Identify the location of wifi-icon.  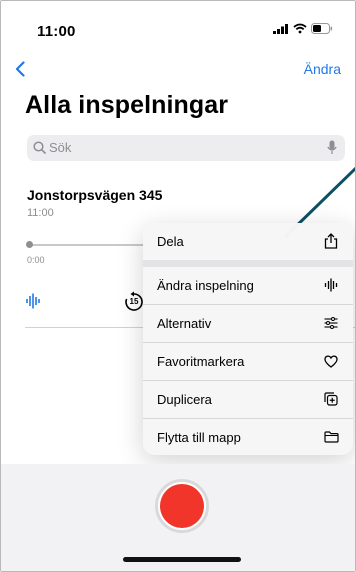
(300, 28).